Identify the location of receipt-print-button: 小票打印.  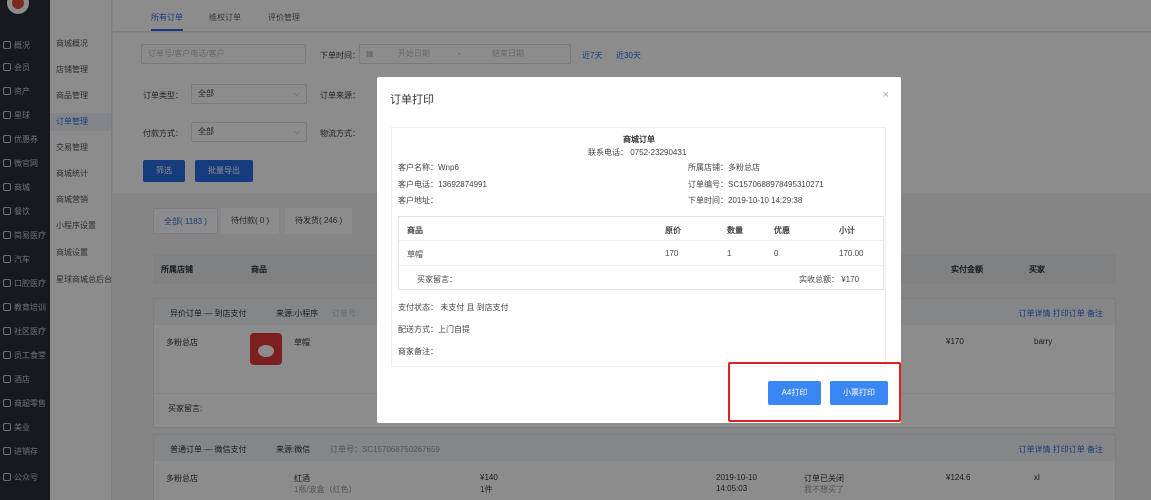
(859, 393).